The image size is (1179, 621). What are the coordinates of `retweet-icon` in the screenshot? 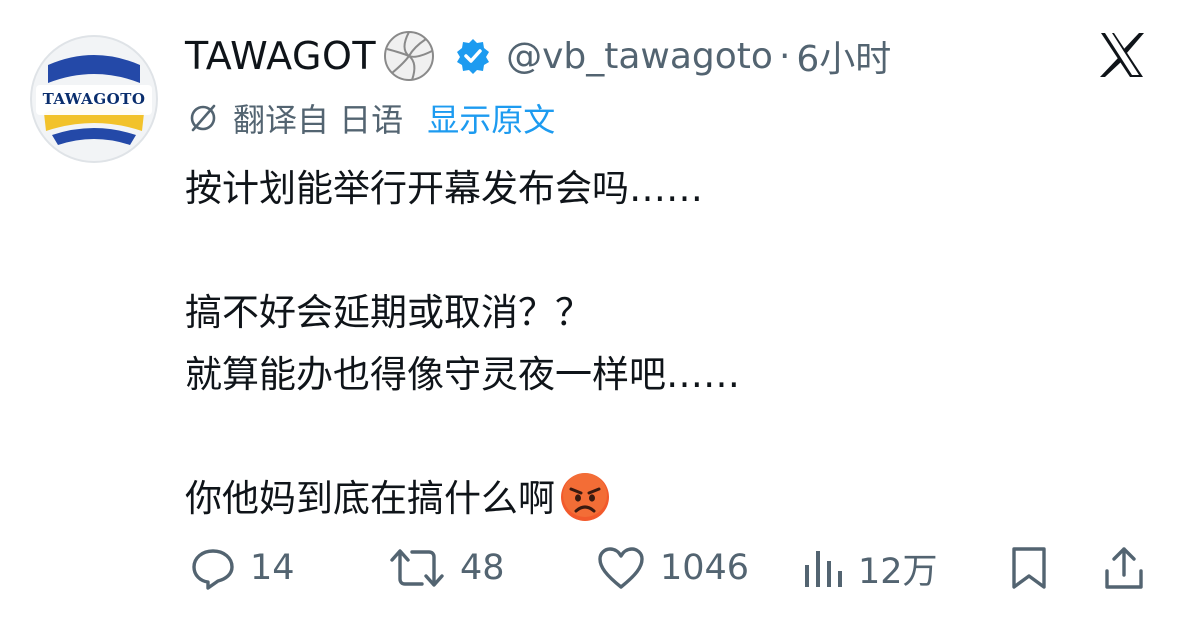 It's located at (417, 568).